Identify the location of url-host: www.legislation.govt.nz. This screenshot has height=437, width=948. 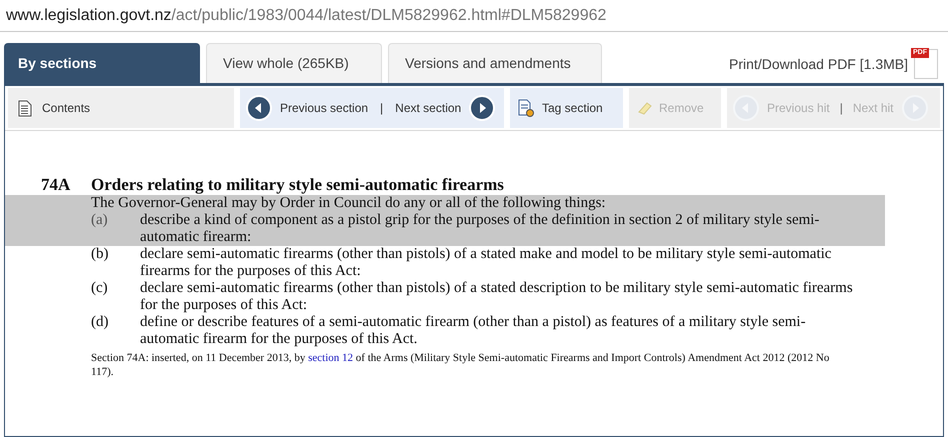
(89, 16).